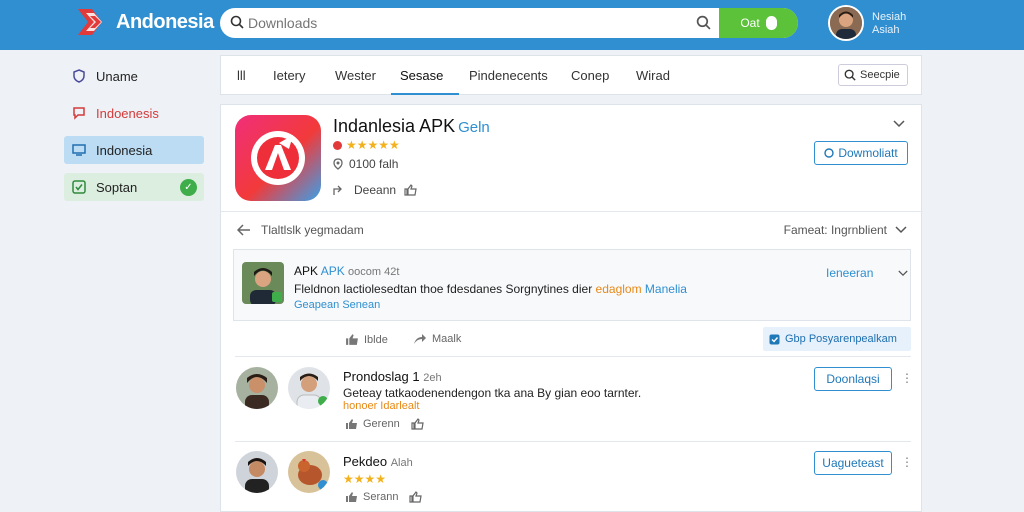 This screenshot has height=512, width=1024. What do you see at coordinates (243, 230) in the screenshot?
I see `back-arrow-icon` at bounding box center [243, 230].